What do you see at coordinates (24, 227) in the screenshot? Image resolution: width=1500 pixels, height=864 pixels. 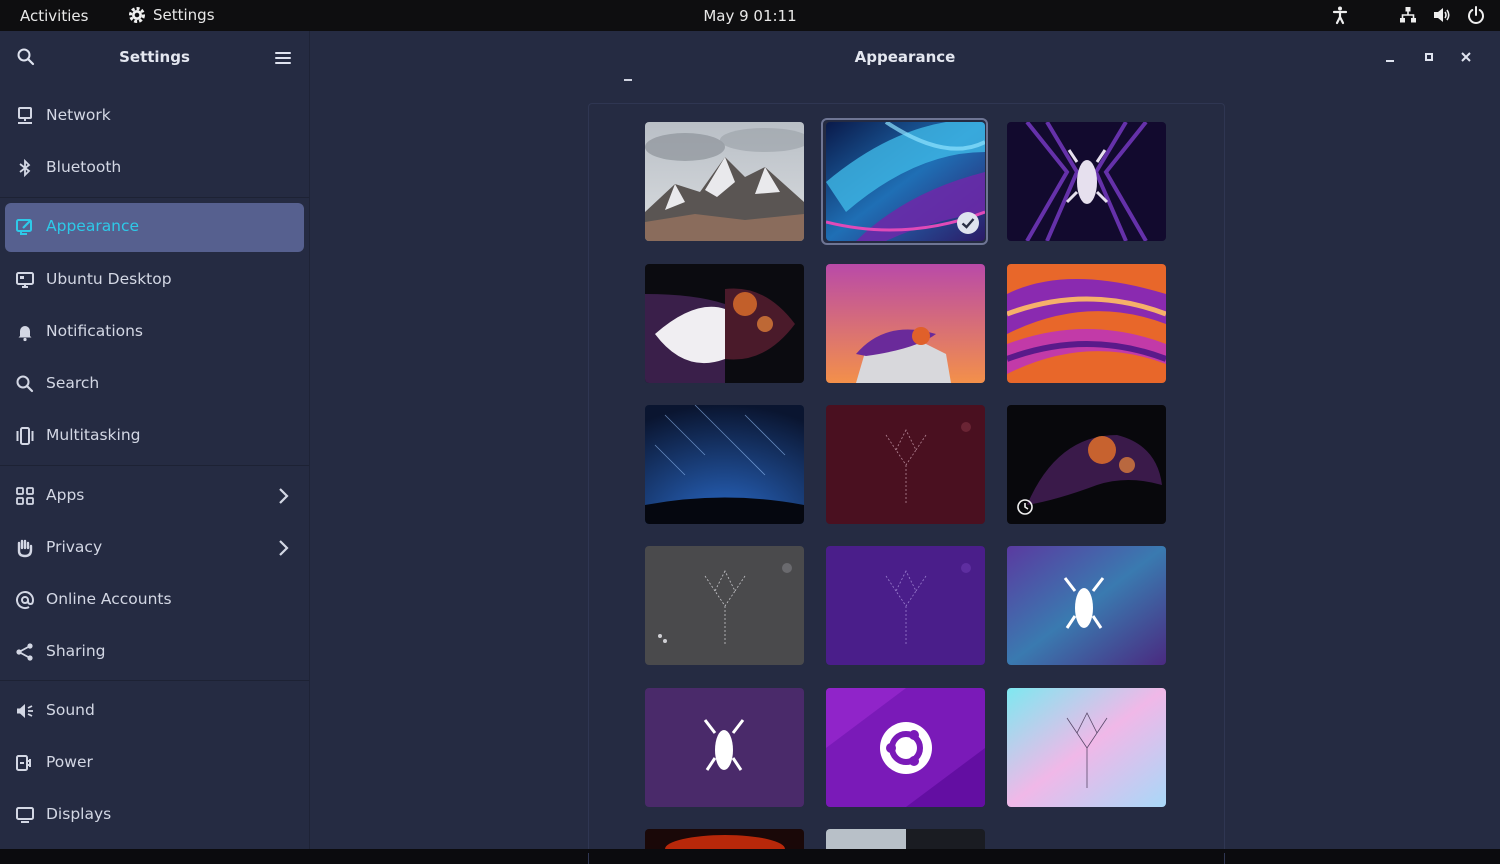 I see `appearance-icon` at bounding box center [24, 227].